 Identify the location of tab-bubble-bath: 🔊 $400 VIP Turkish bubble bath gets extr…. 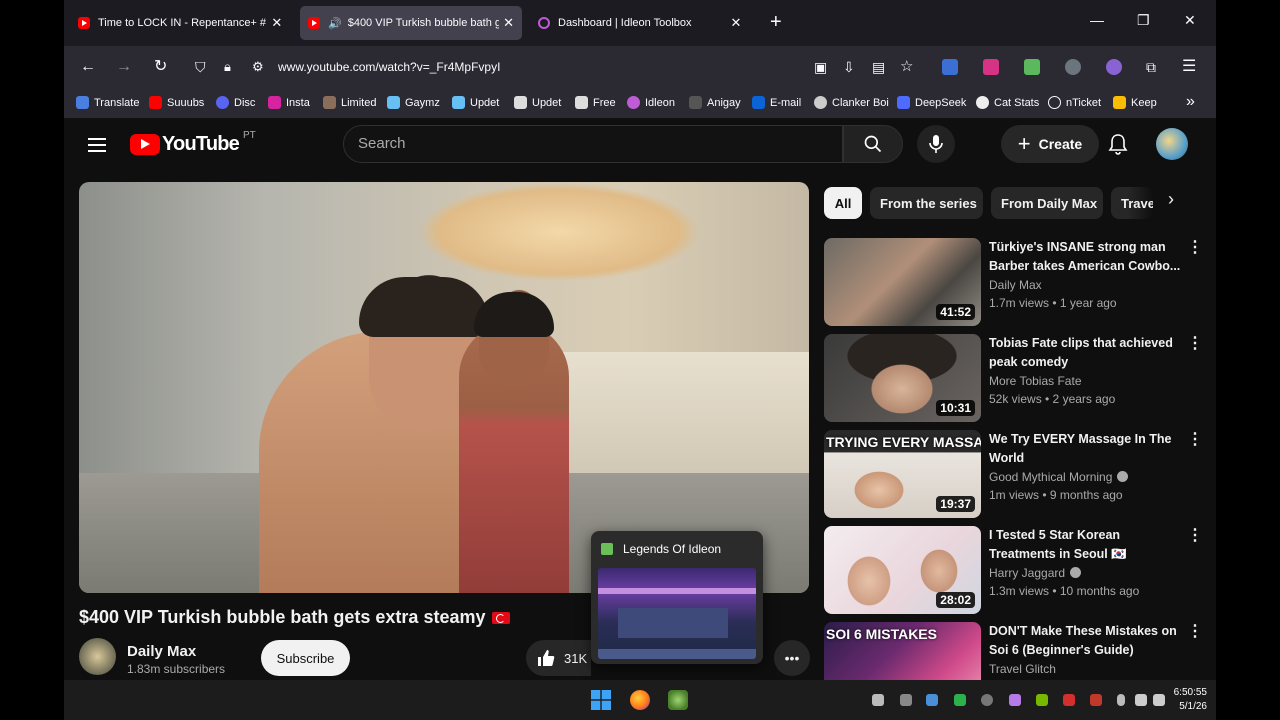
(411, 23).